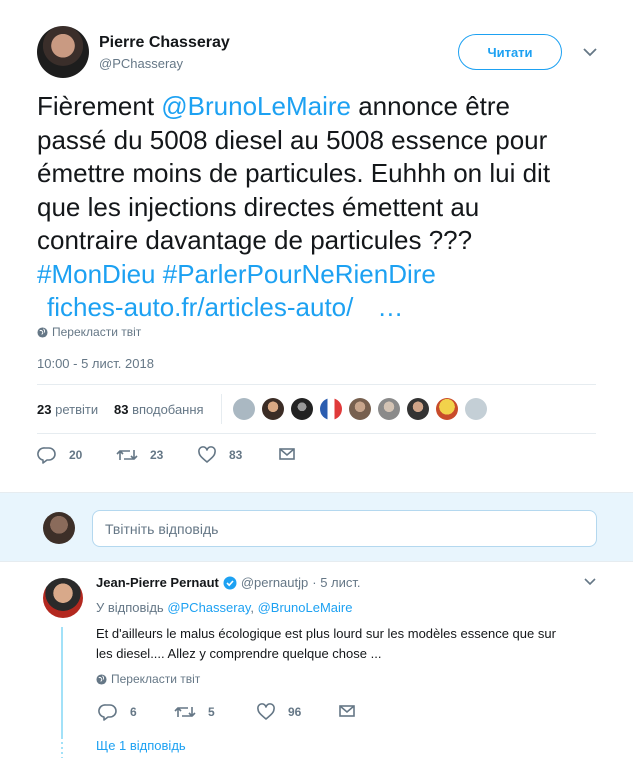 This screenshot has height=765, width=633. What do you see at coordinates (336, 582) in the screenshot?
I see `reply-time: · 5 лист.` at bounding box center [336, 582].